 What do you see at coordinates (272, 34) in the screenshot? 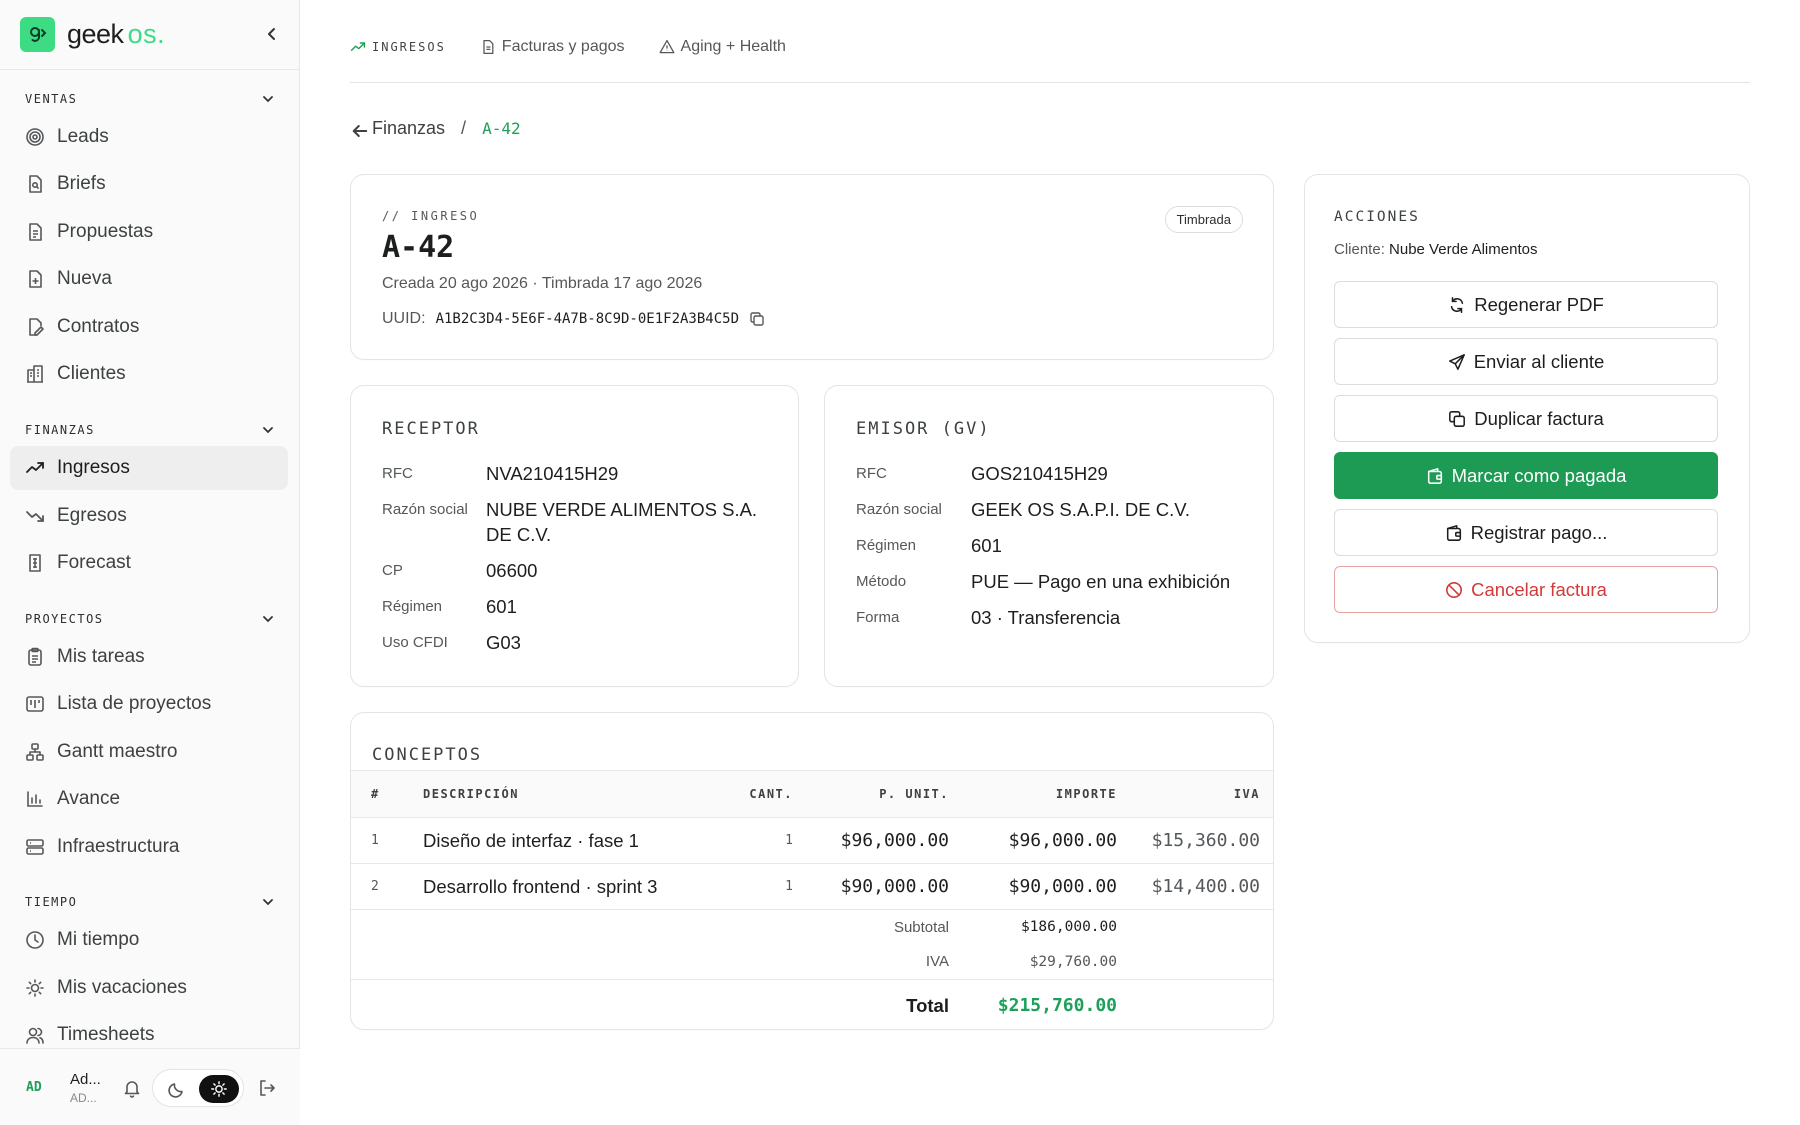
I see `collapse-sidebar-icon` at bounding box center [272, 34].